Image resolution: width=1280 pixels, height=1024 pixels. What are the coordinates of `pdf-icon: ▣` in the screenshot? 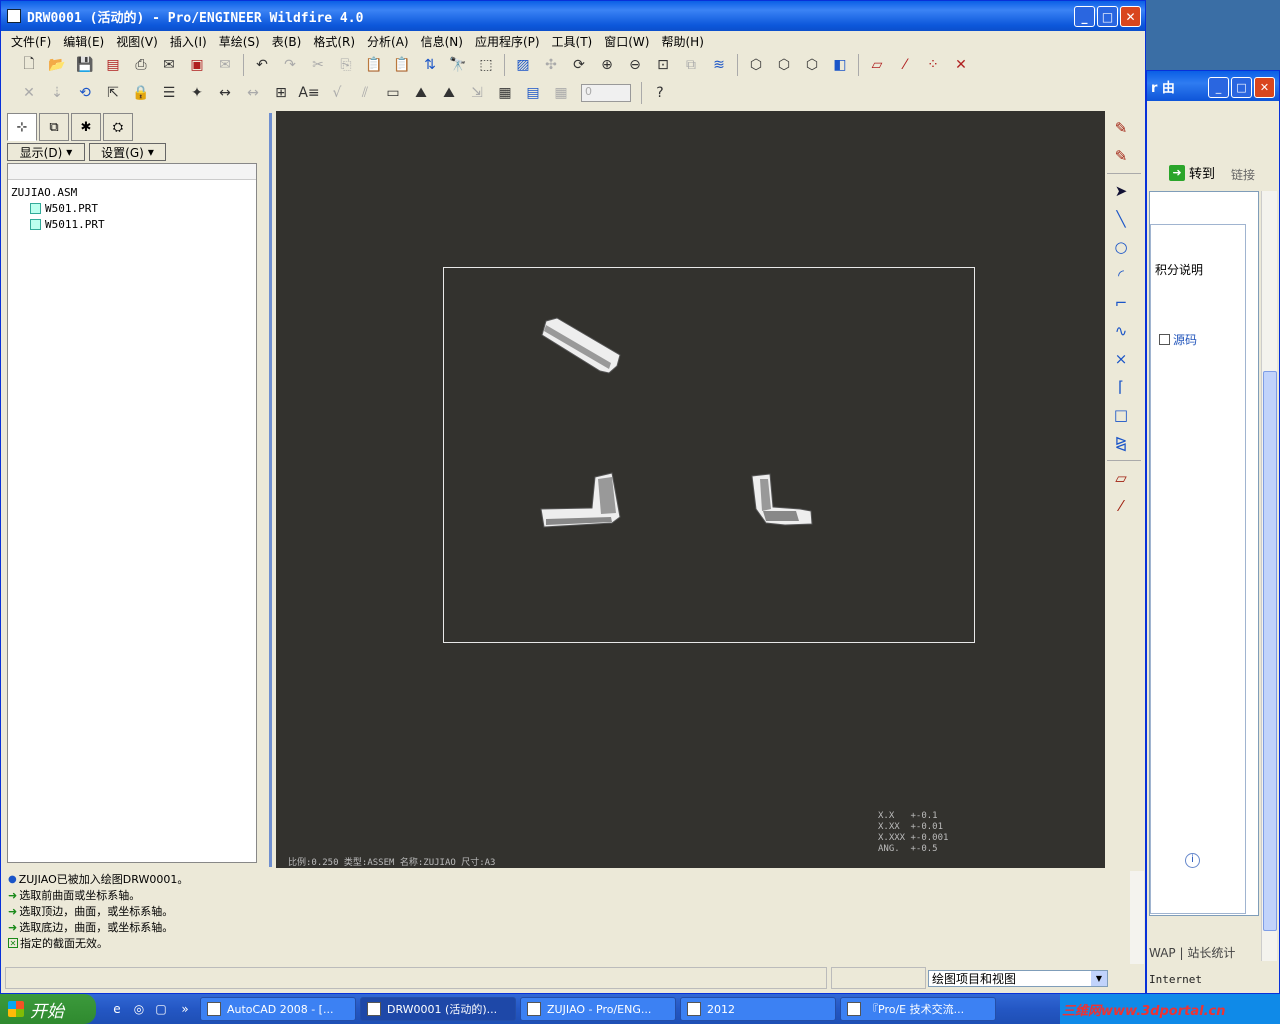 It's located at (197, 65).